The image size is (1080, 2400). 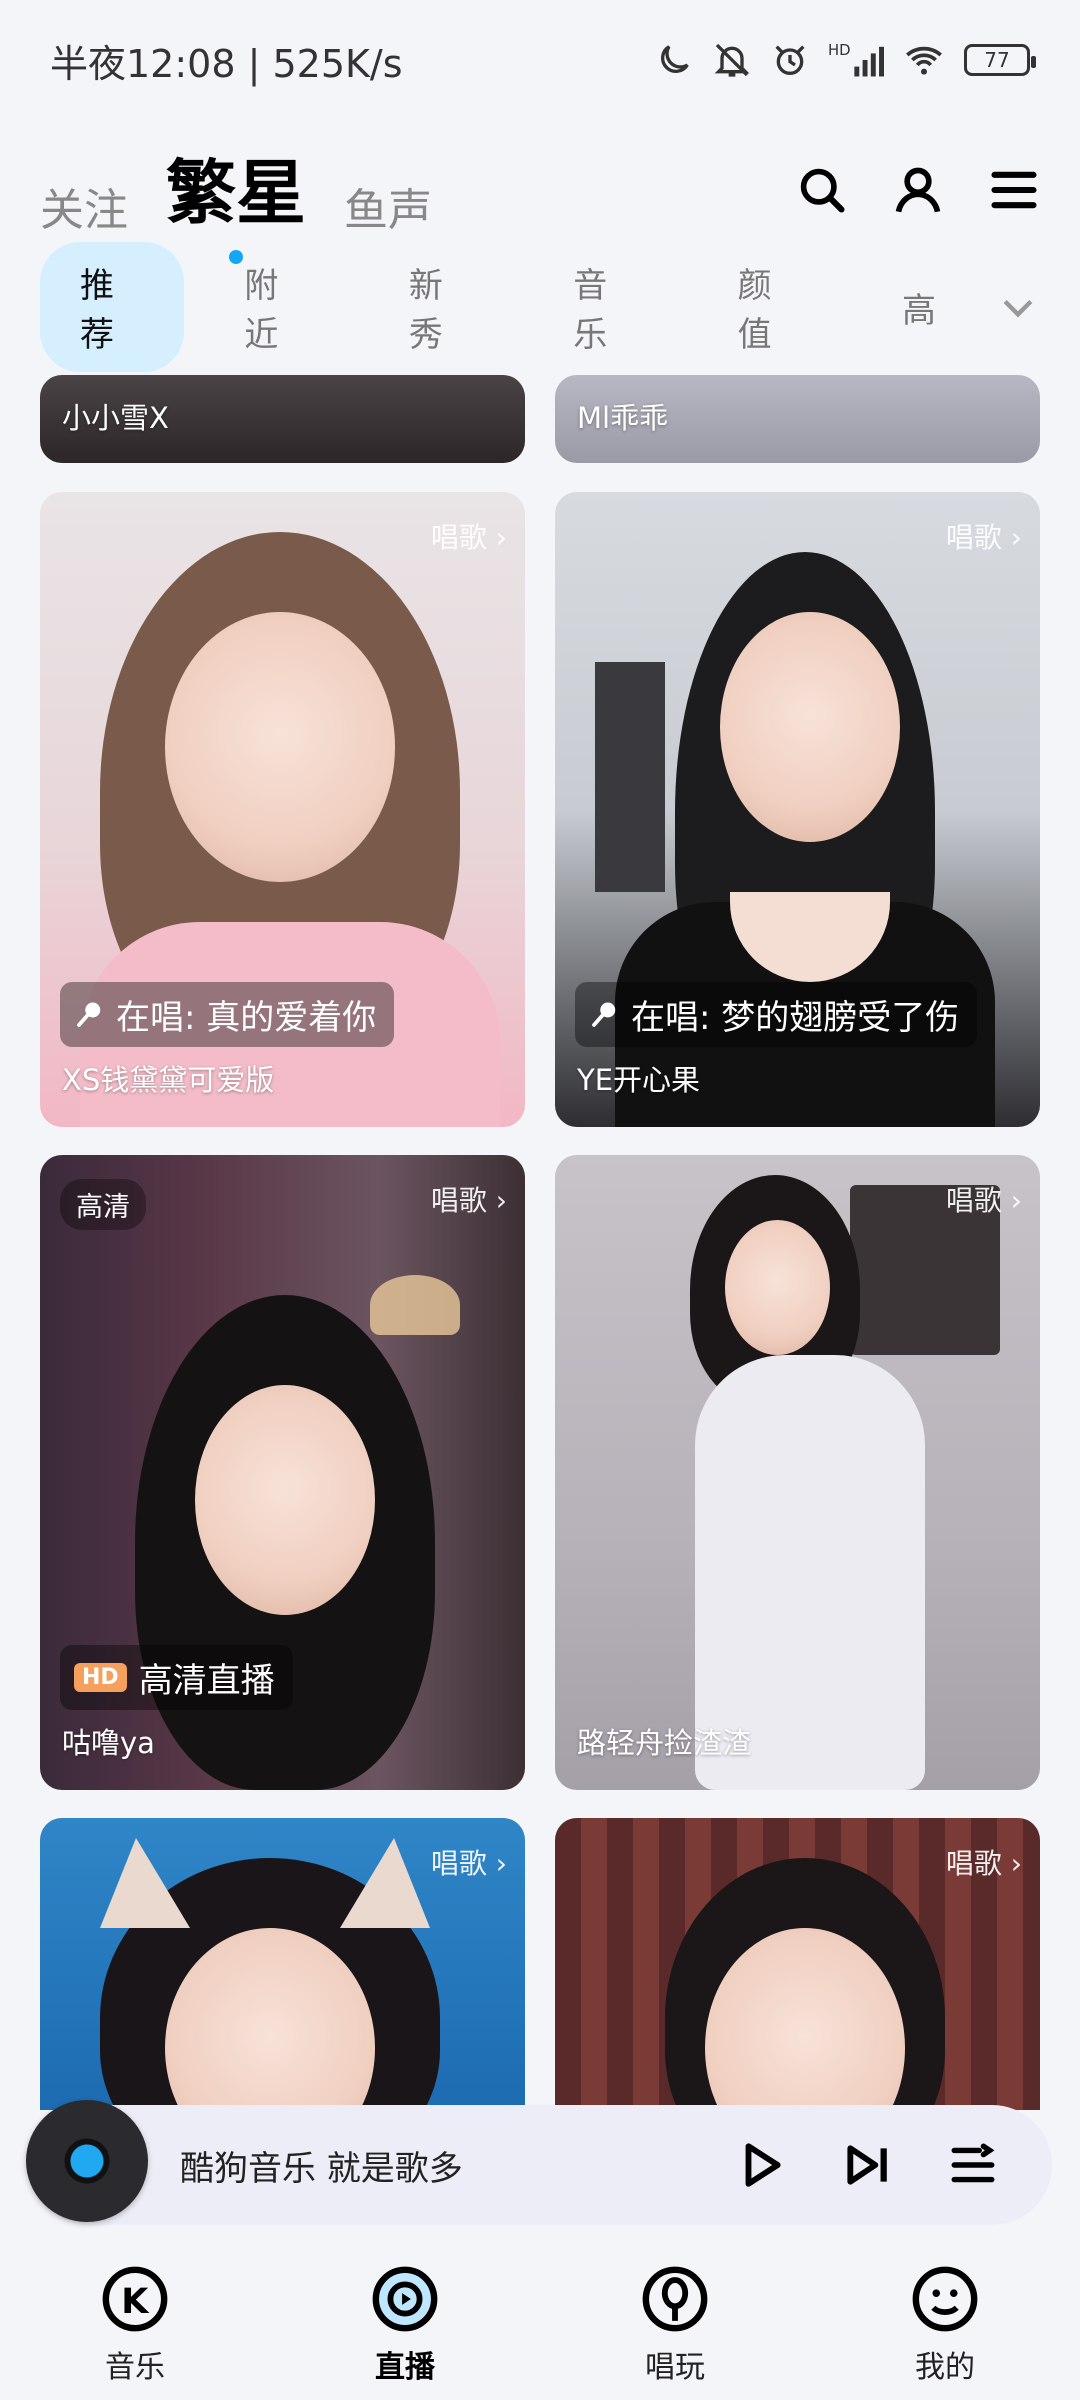 What do you see at coordinates (675, 59) in the screenshot?
I see `moon-icon` at bounding box center [675, 59].